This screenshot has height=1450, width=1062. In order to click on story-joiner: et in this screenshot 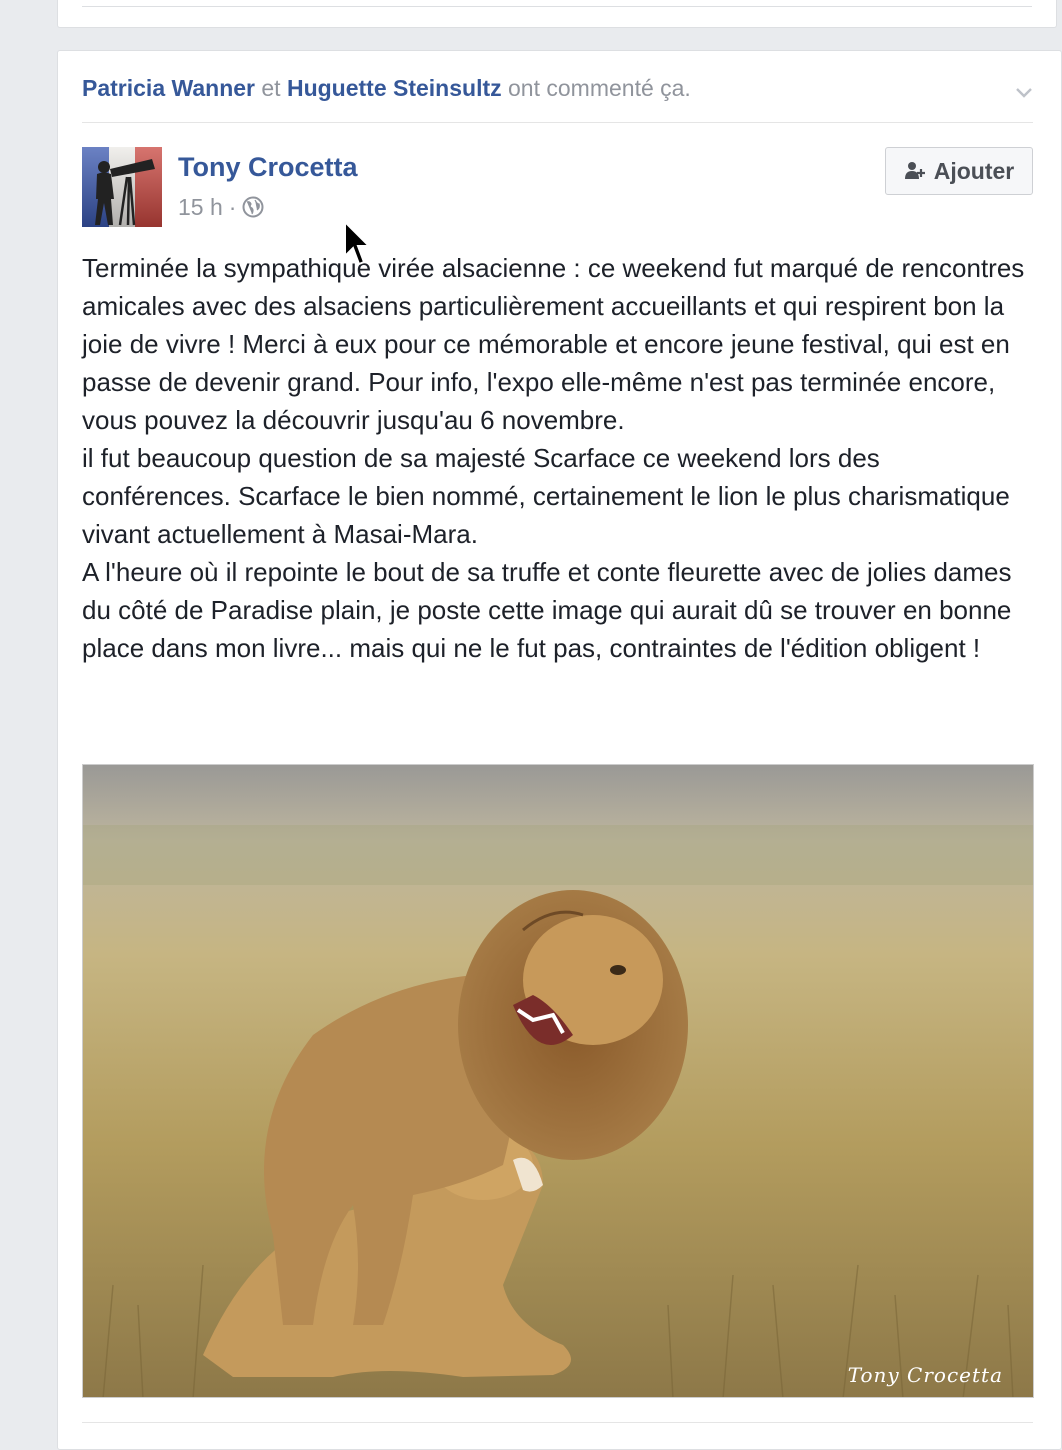, I will do `click(271, 88)`.